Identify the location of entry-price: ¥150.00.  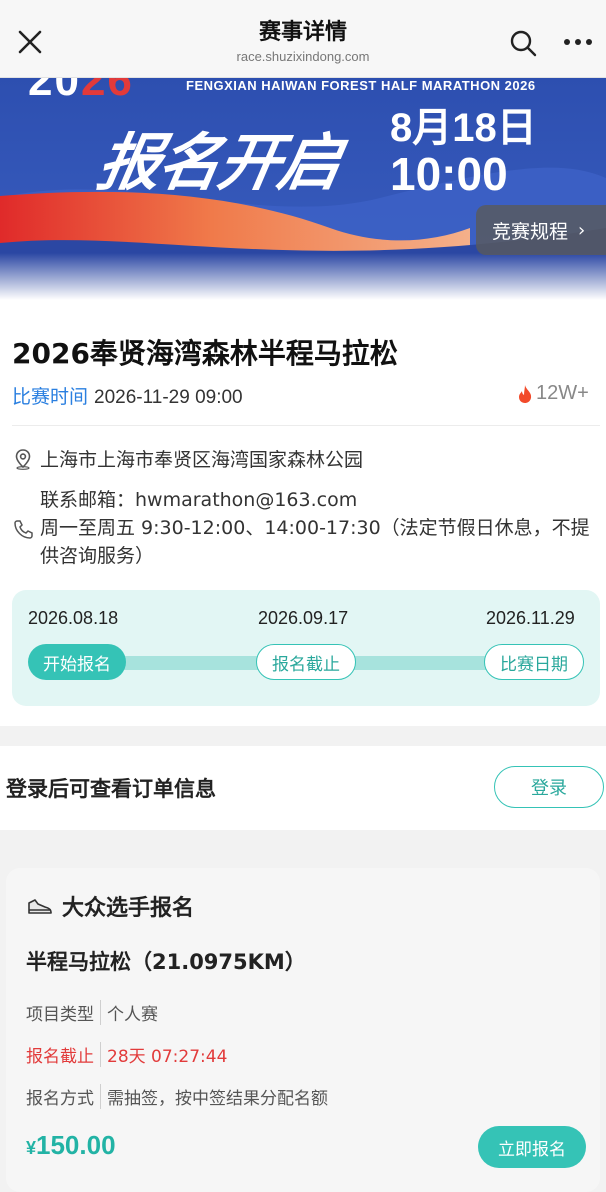
(71, 1145).